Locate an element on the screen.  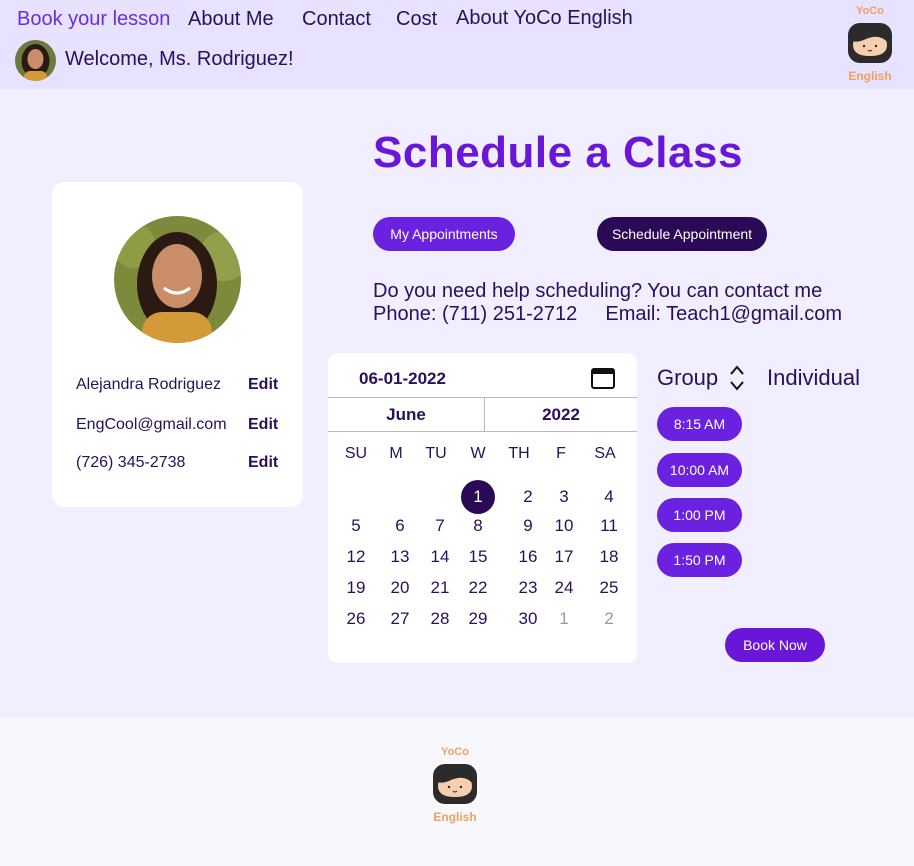
footer-logo: YoCo English is located at coordinates (455, 785).